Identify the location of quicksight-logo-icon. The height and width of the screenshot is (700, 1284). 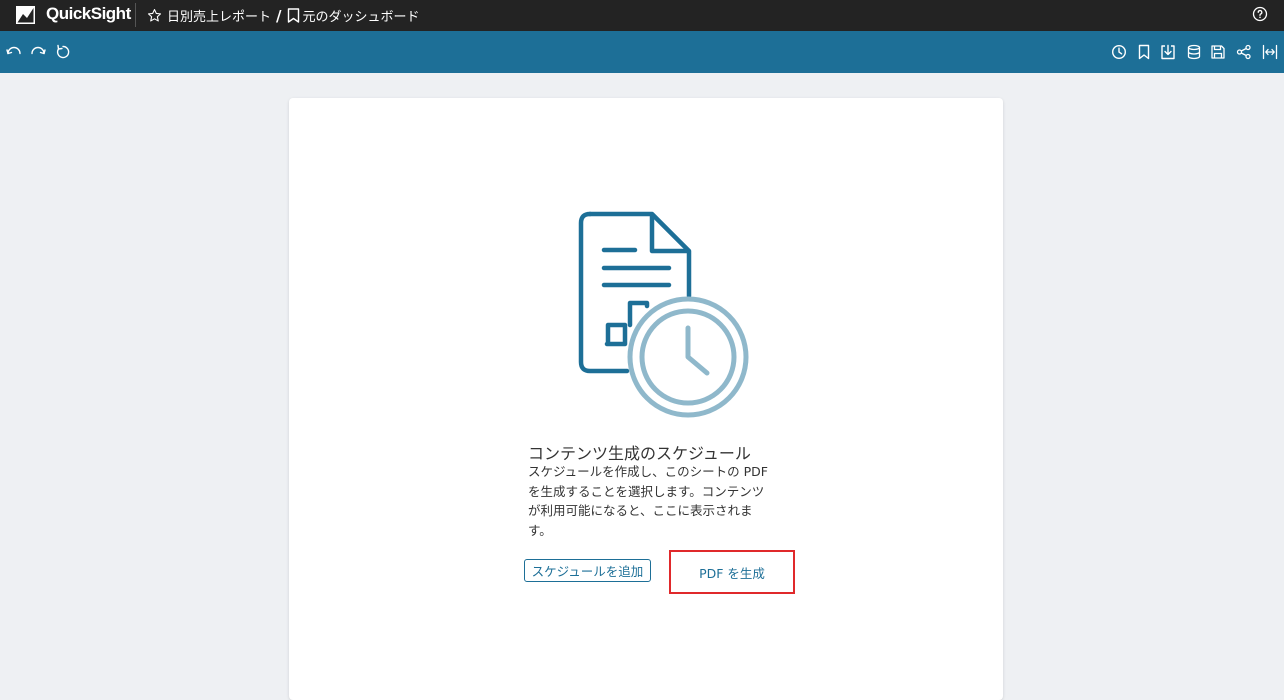
(25, 15).